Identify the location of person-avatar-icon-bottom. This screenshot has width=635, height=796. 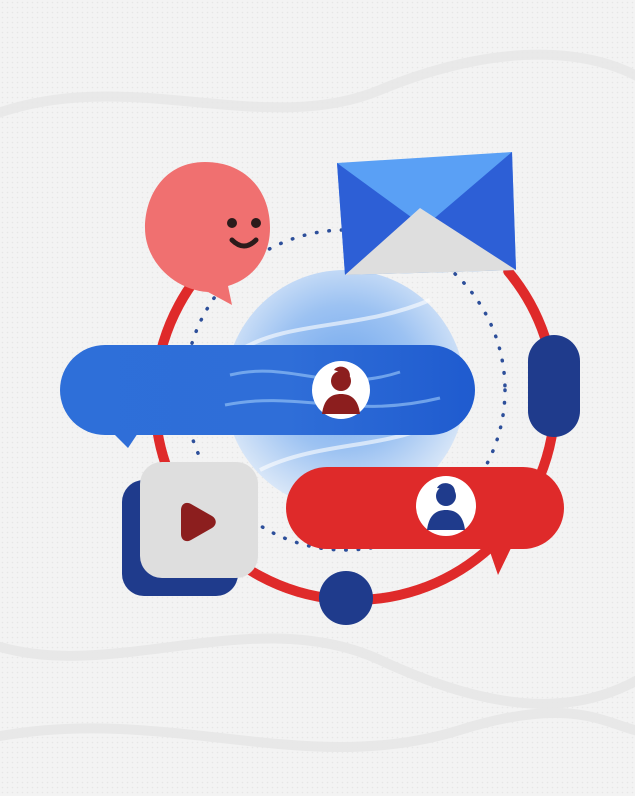
(446, 506).